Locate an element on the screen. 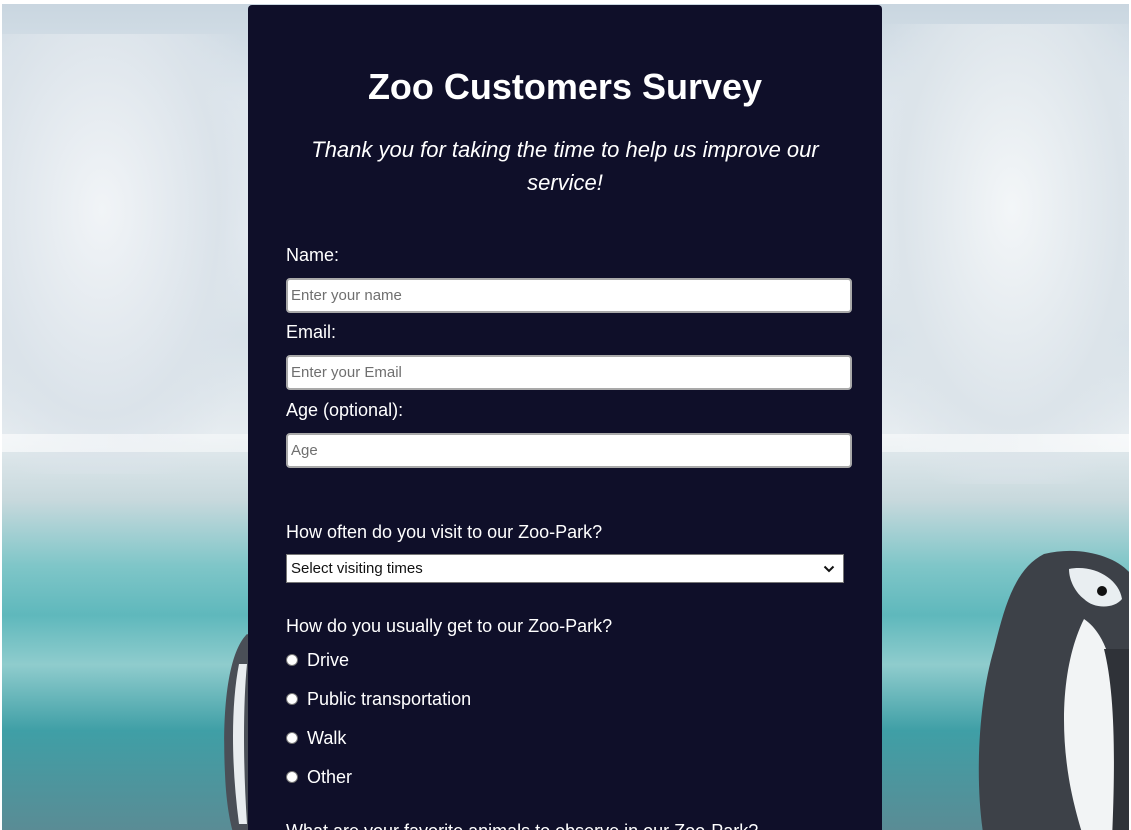 The image size is (1131, 830). chevron-down-icon is located at coordinates (829, 569).